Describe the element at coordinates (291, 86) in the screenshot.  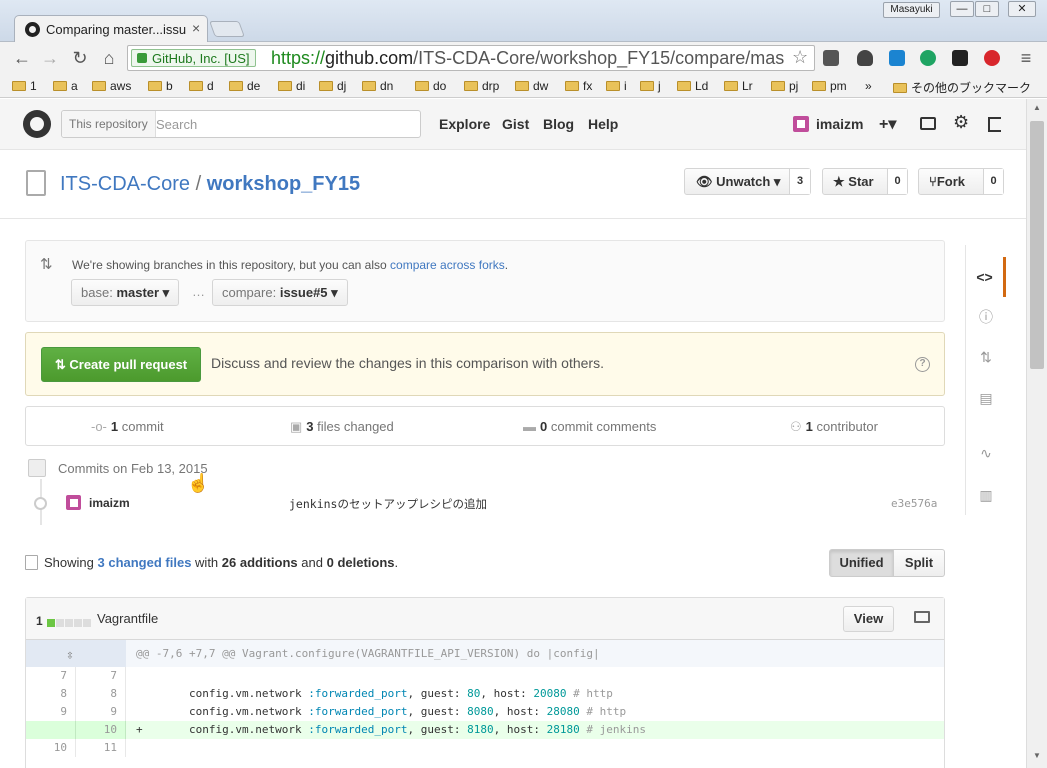
I see `bookmark-folder-7: di` at that location.